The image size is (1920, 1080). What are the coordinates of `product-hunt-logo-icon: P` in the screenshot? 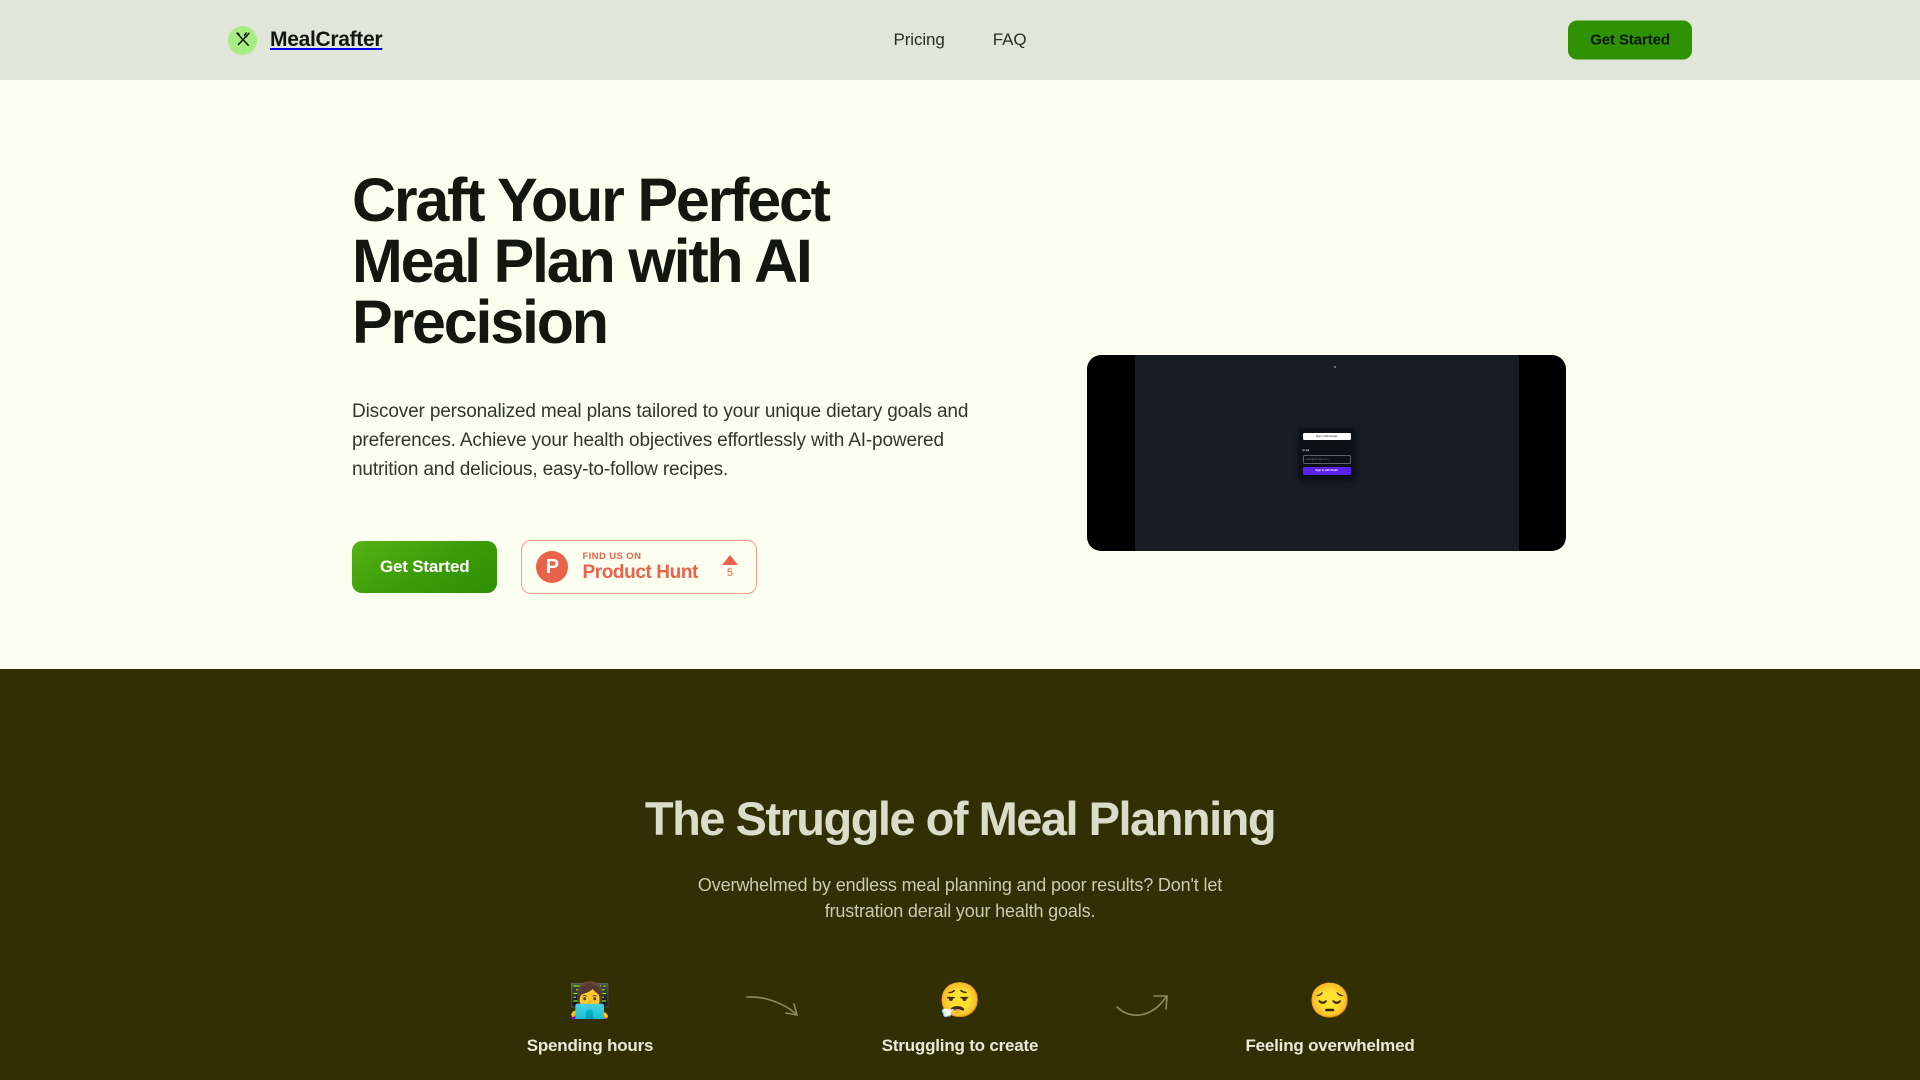 It's located at (552, 567).